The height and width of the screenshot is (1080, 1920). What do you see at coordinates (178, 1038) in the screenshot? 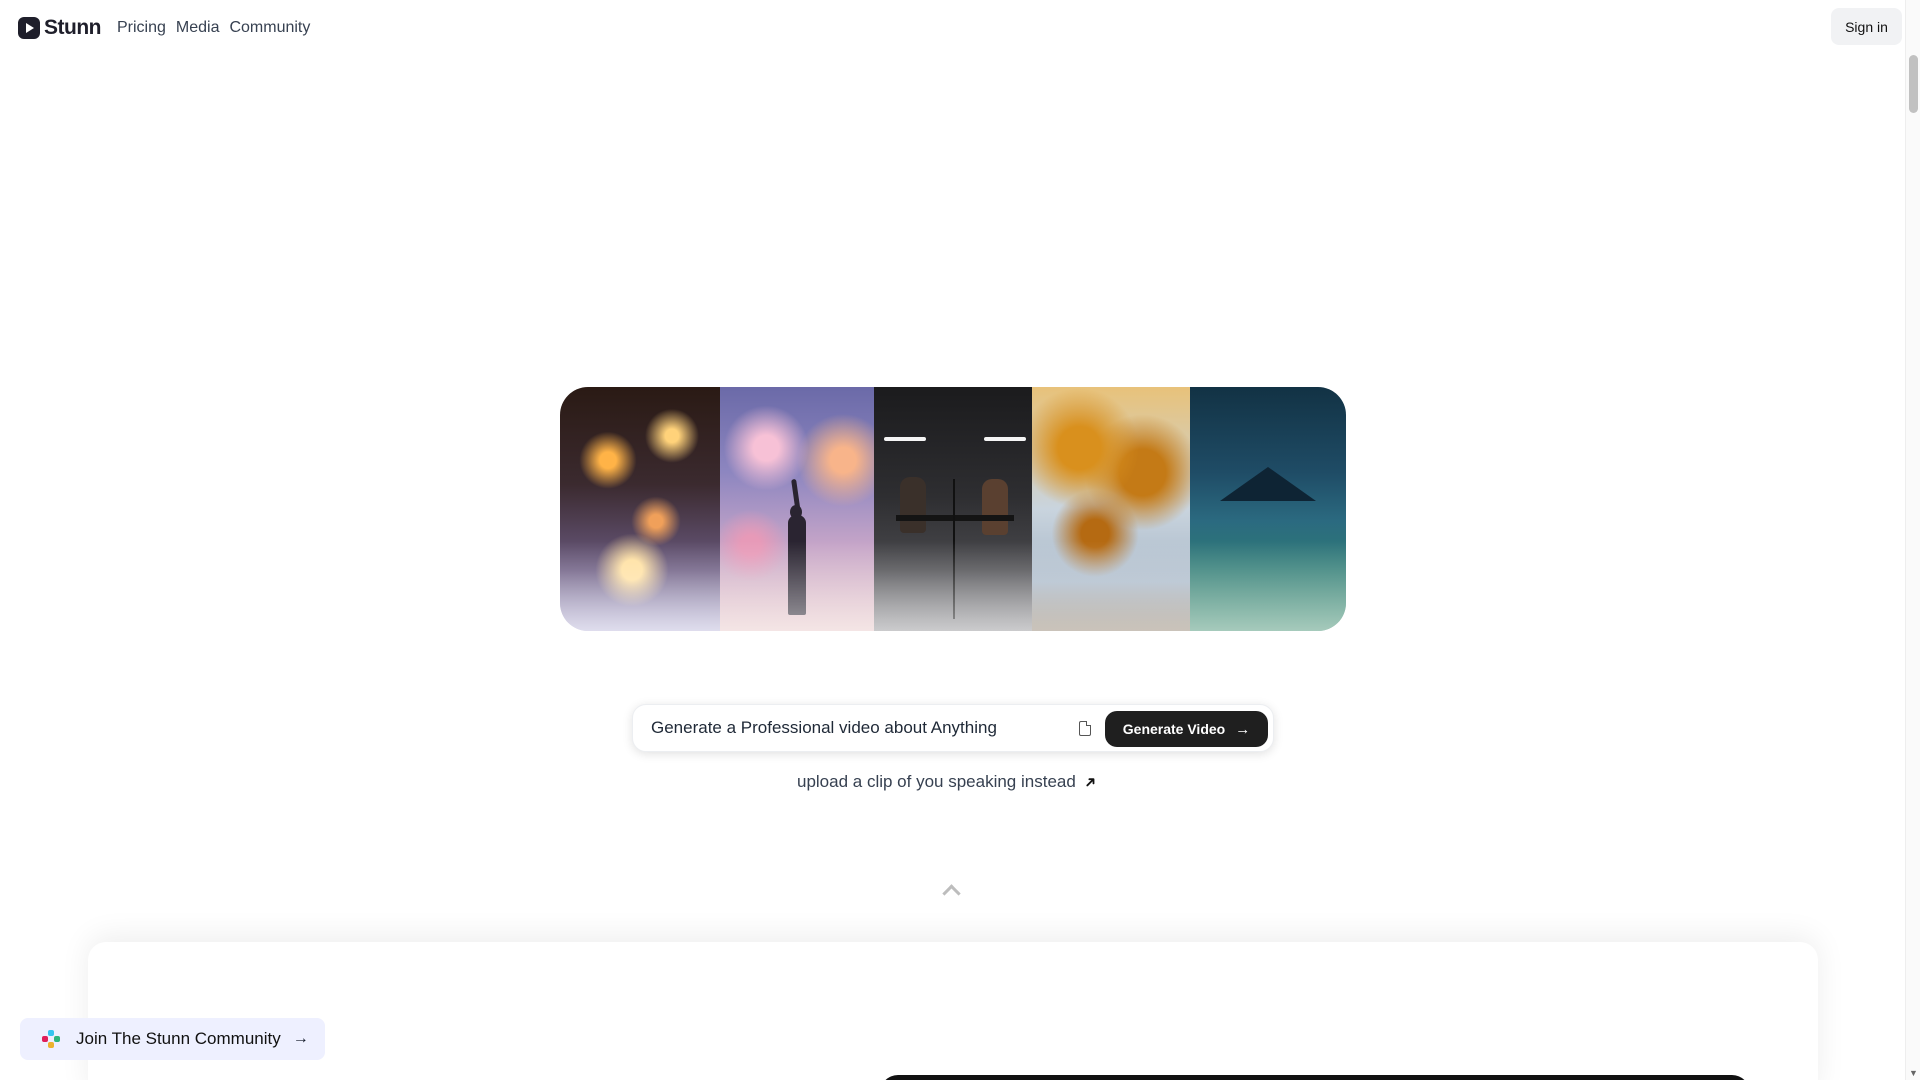
I see `community-label: Join The Stunn Community` at bounding box center [178, 1038].